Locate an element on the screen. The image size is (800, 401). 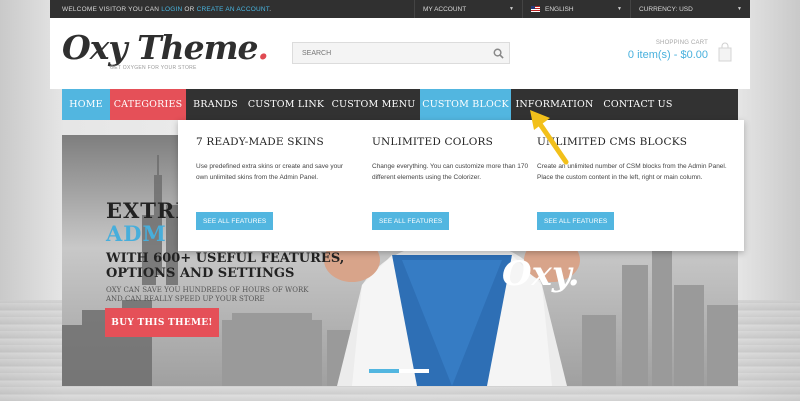
language-dropdown: ENGLISH ▼ is located at coordinates (576, 9).